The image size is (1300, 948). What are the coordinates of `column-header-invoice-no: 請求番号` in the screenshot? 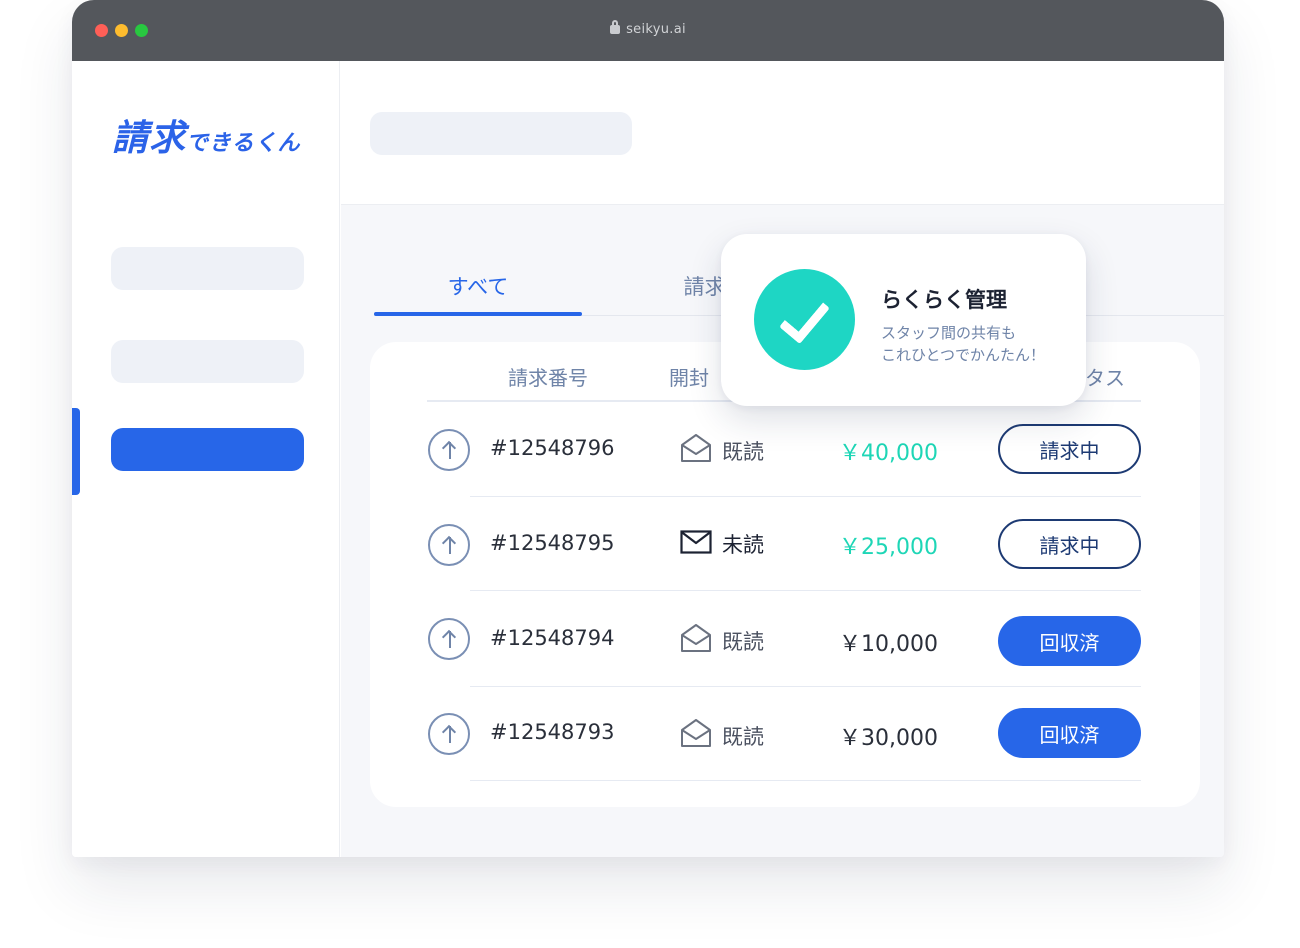 It's located at (548, 378).